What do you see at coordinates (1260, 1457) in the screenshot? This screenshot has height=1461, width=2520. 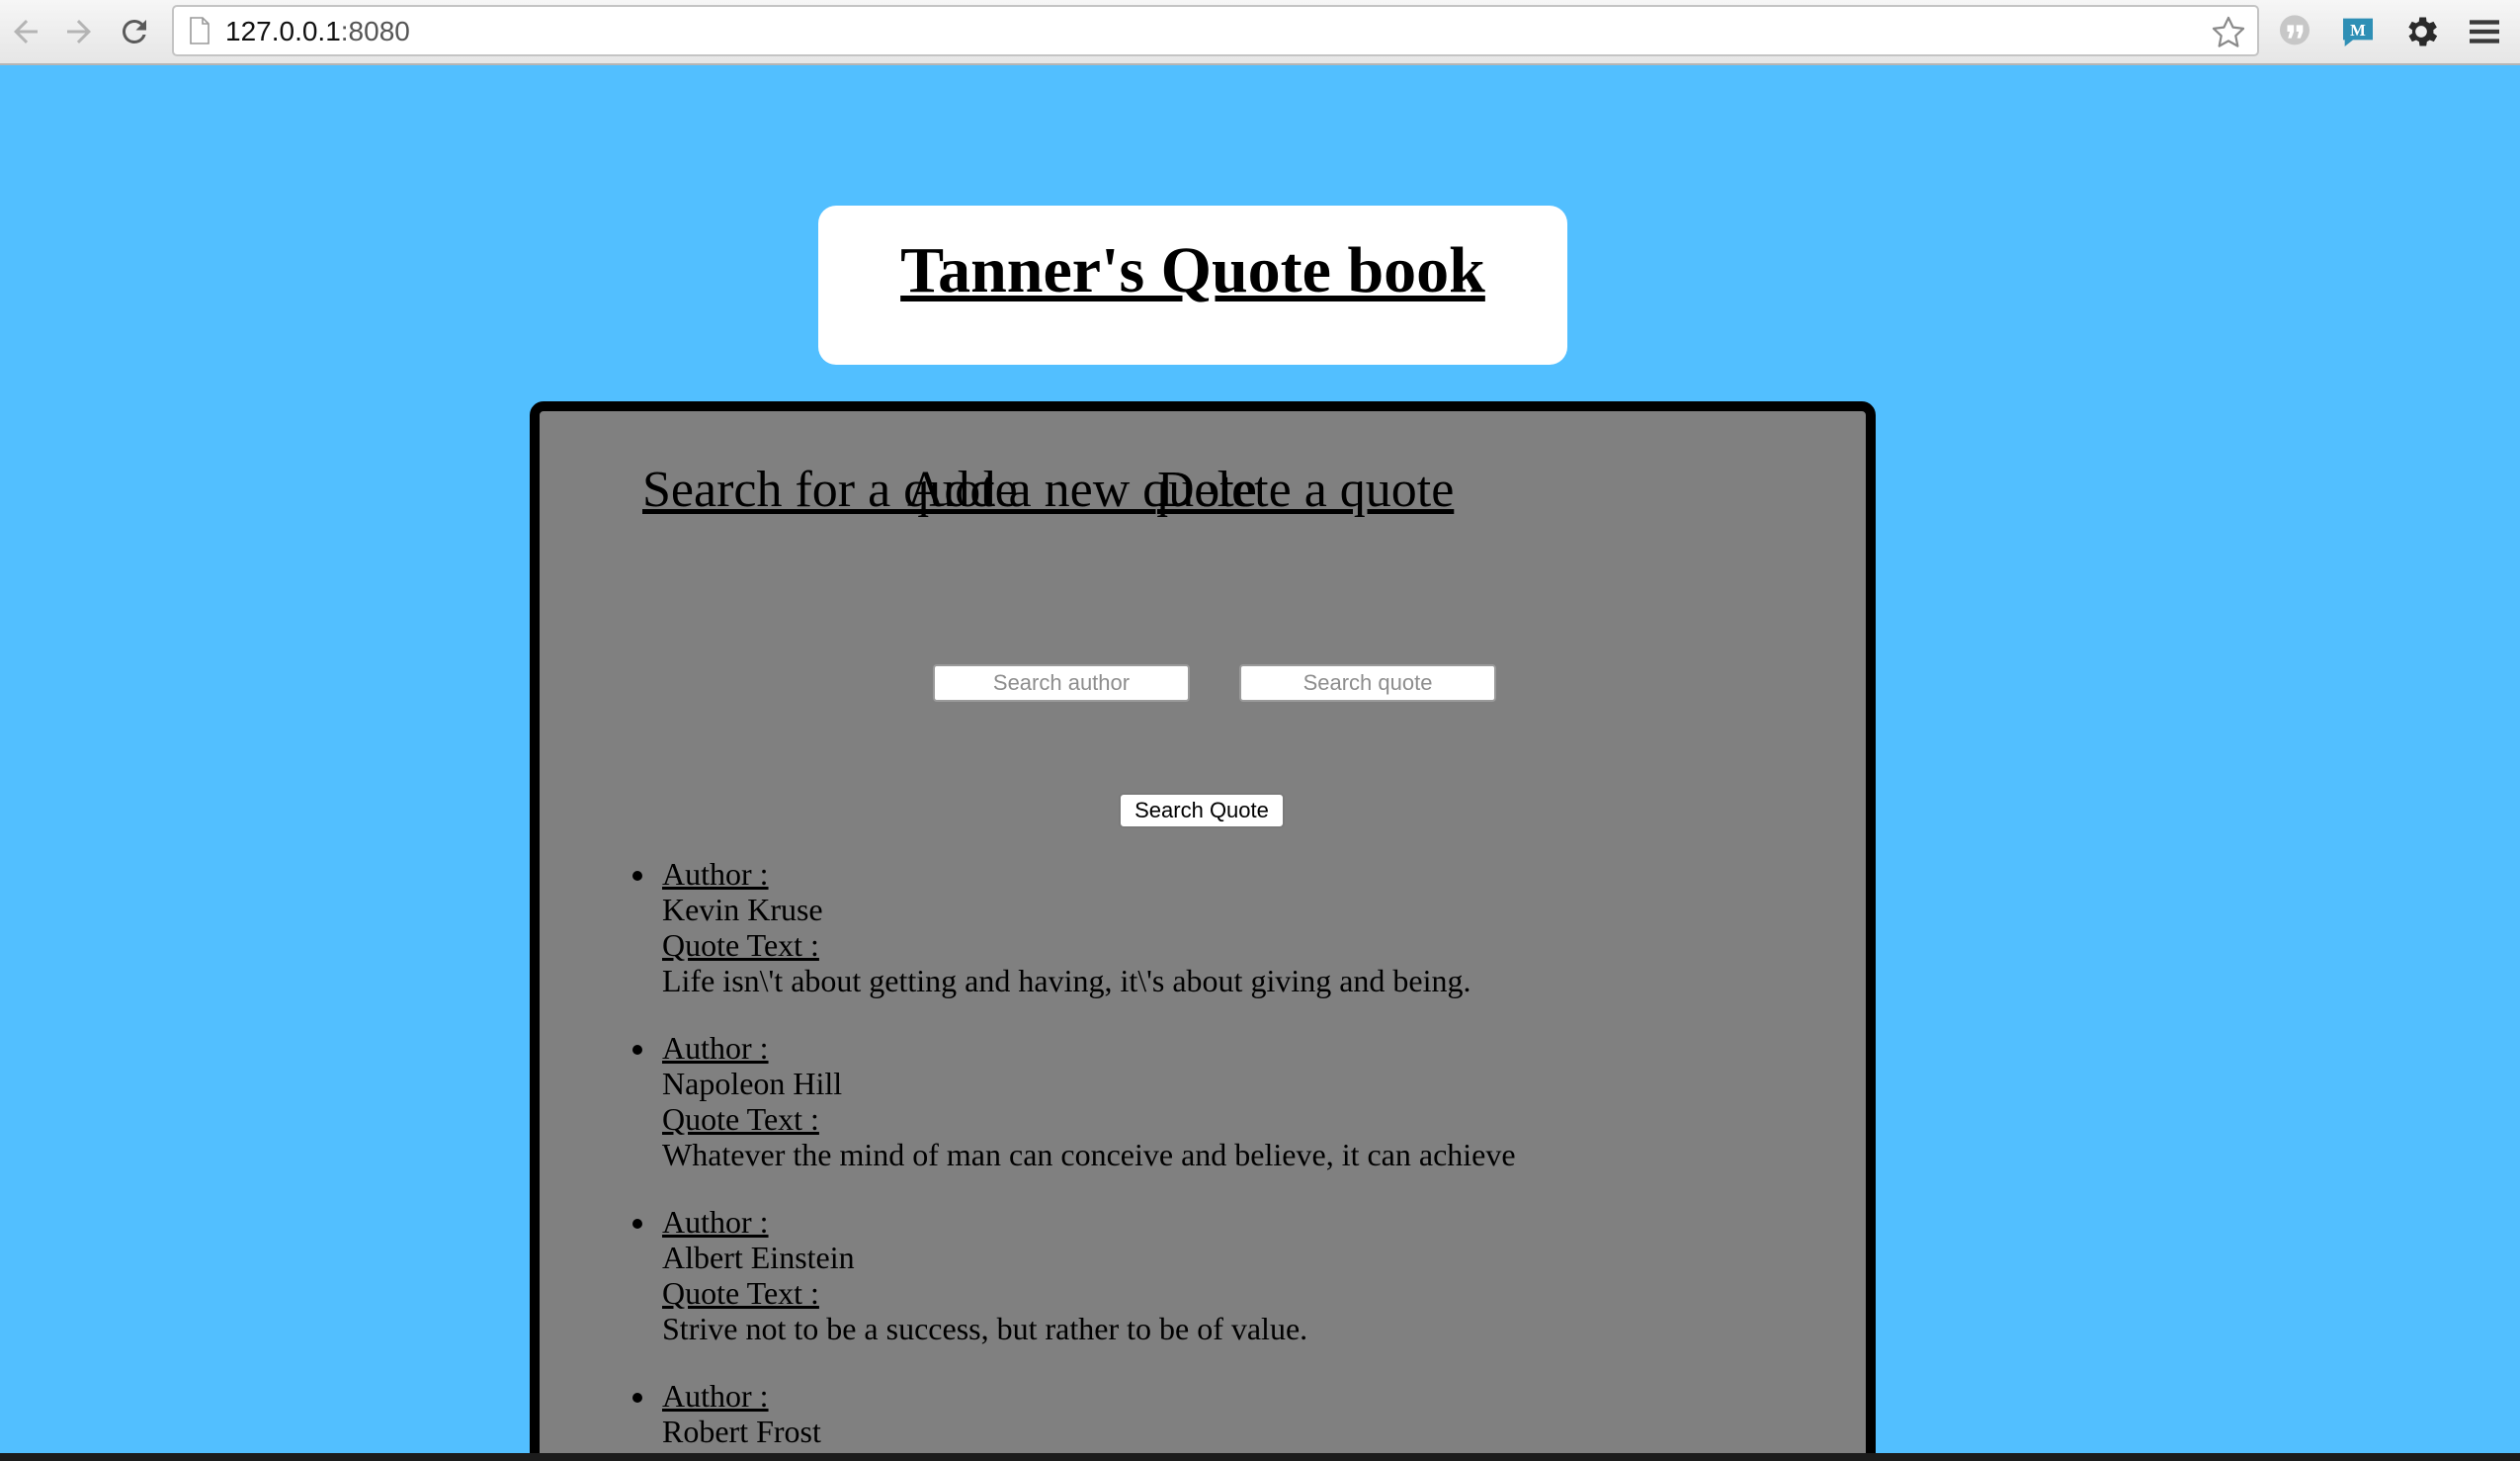 I see `window-bottom-edge` at bounding box center [1260, 1457].